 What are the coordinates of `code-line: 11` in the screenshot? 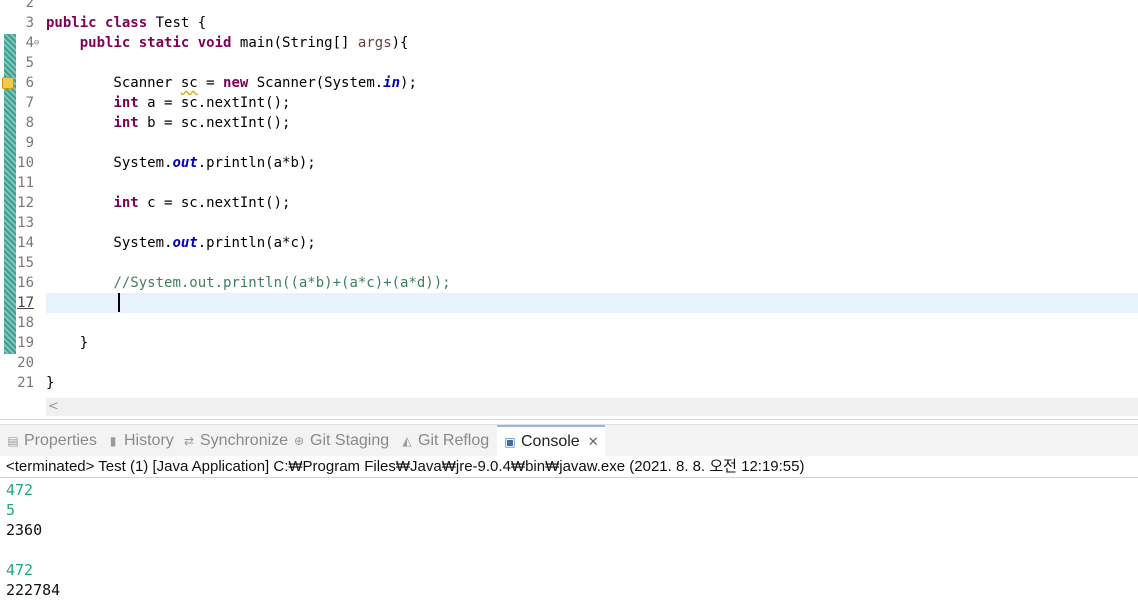 It's located at (569, 183).